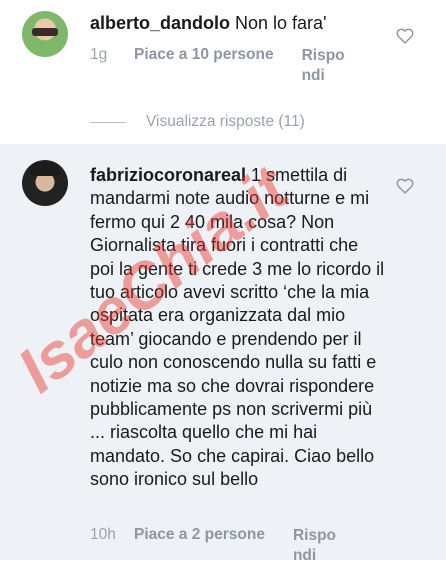  I want to click on likes-count: Piace a 2 persone, so click(199, 535).